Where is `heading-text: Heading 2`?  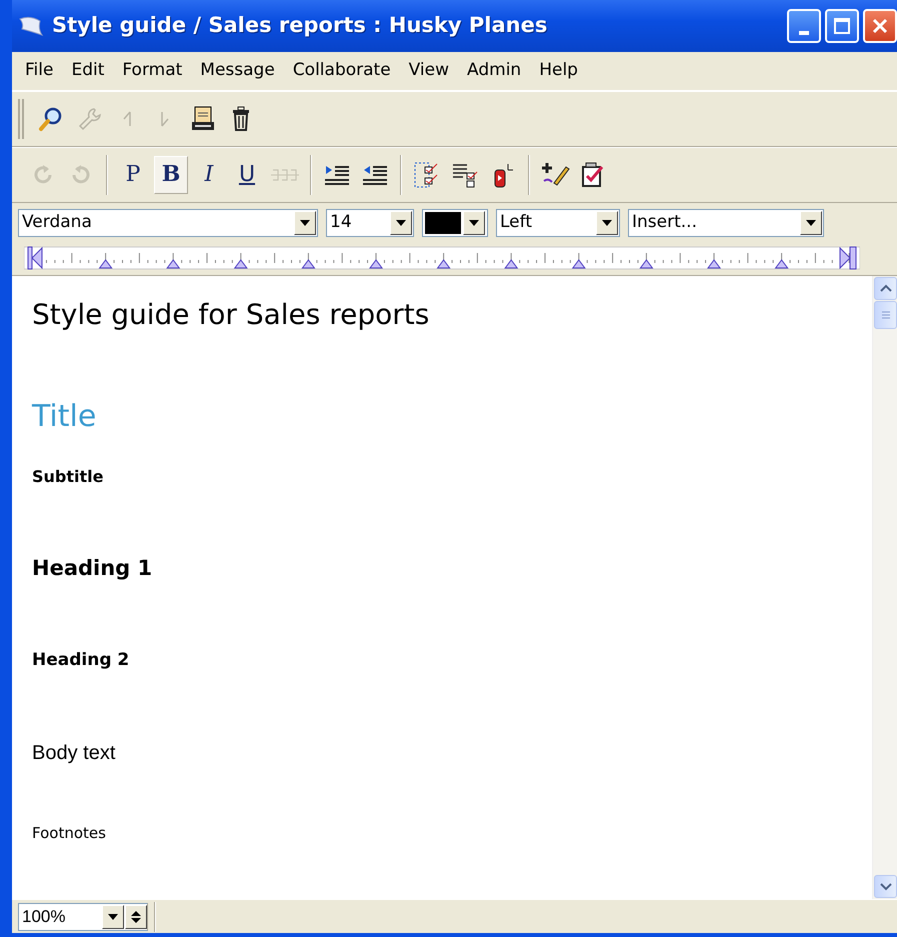
heading-text: Heading 2 is located at coordinates (81, 660).